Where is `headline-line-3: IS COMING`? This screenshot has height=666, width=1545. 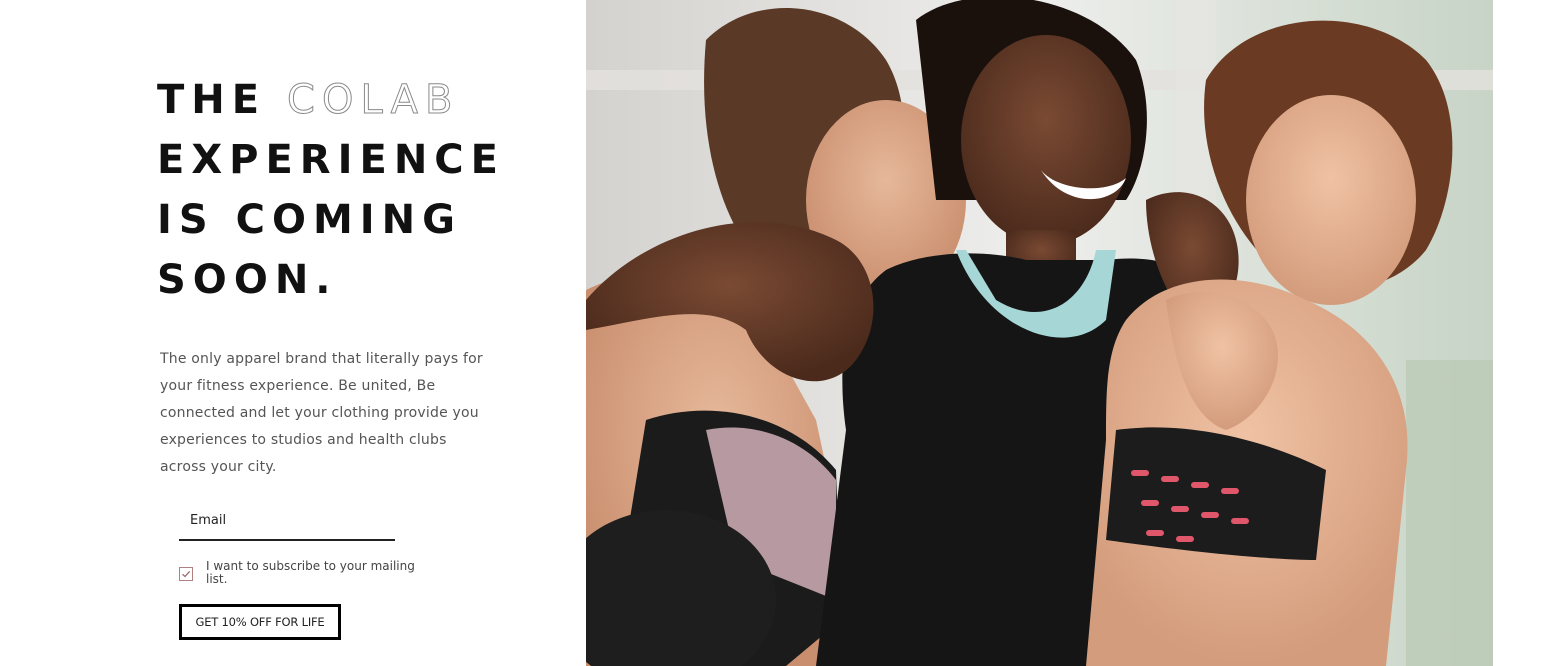
headline-line-3: IS COMING is located at coordinates (309, 220).